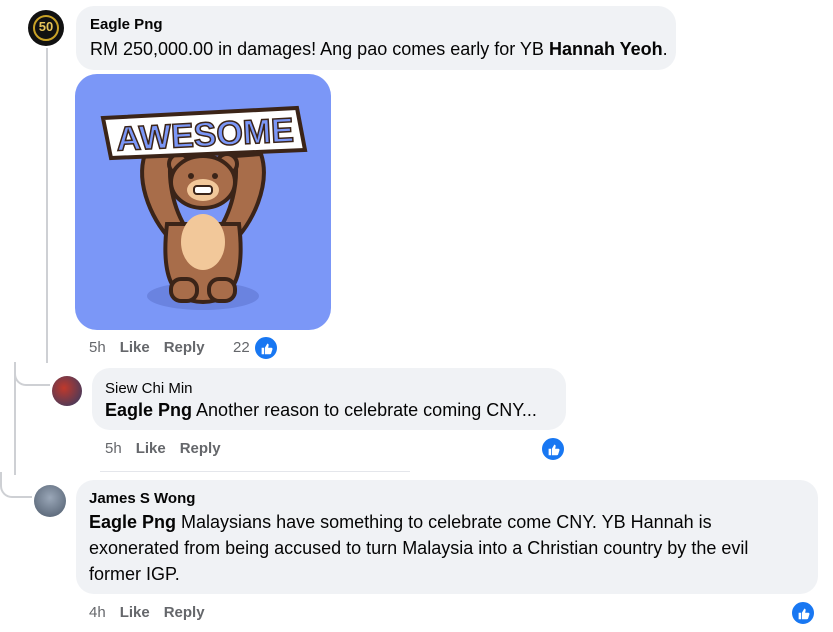 Image resolution: width=833 pixels, height=632 pixels. I want to click on mention-link: Hannah Yeoh, so click(606, 49).